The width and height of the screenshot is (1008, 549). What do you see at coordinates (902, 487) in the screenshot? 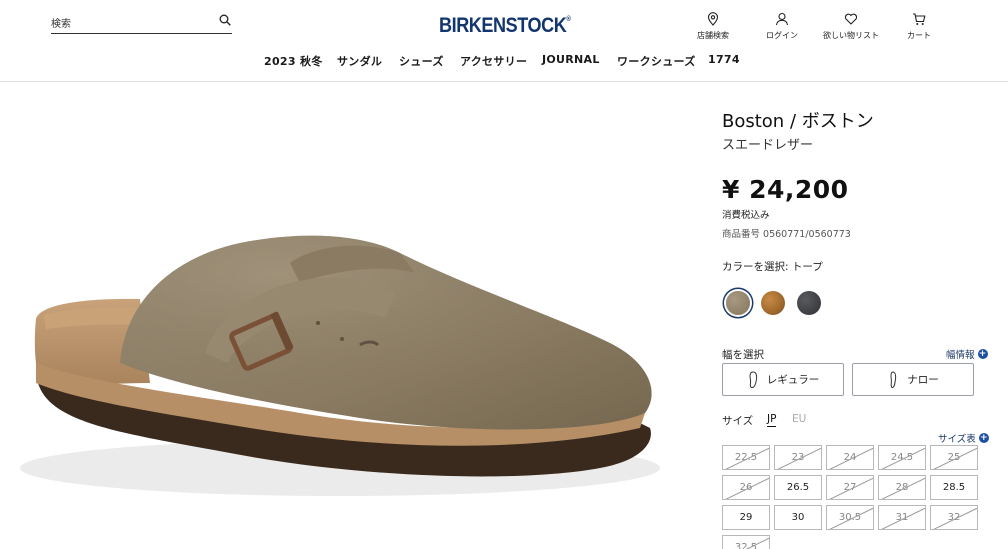
I see `size-option: 28` at bounding box center [902, 487].